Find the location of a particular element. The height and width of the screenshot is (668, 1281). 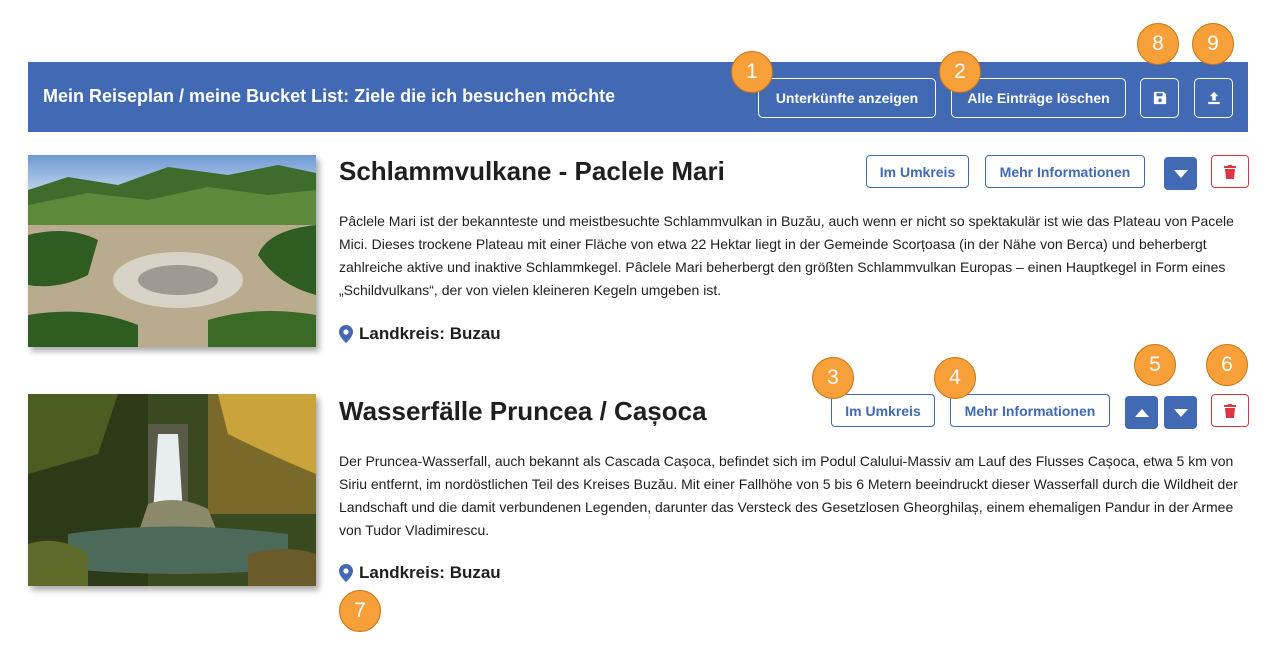

upload-icon is located at coordinates (1213, 98).